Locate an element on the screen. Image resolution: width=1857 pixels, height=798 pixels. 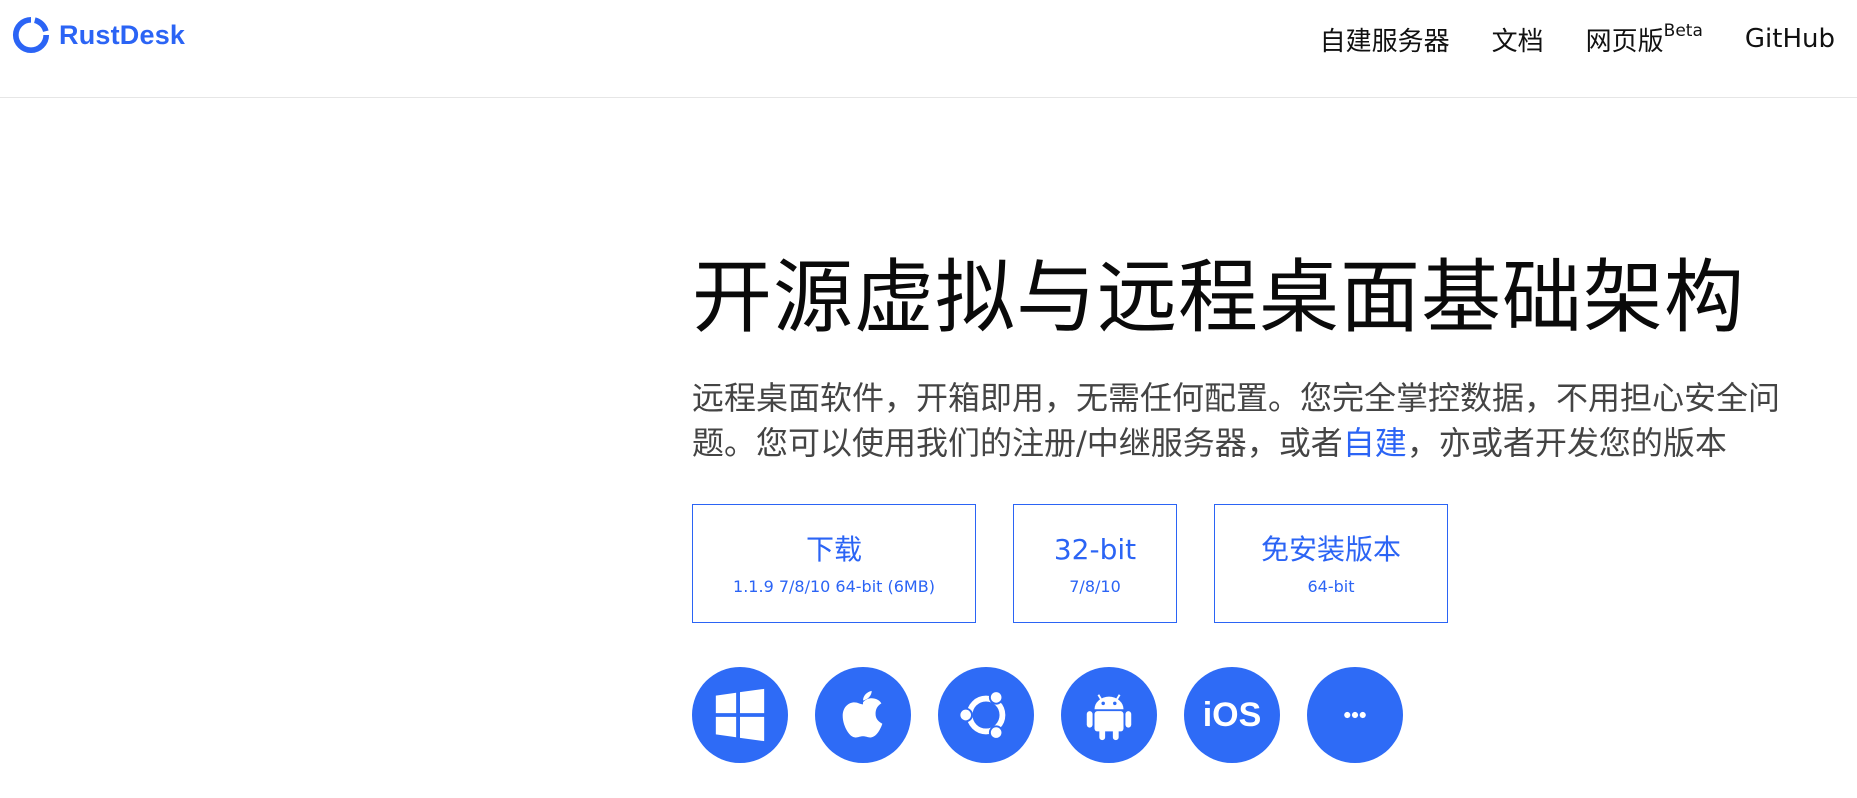
android-icon is located at coordinates (1109, 717).